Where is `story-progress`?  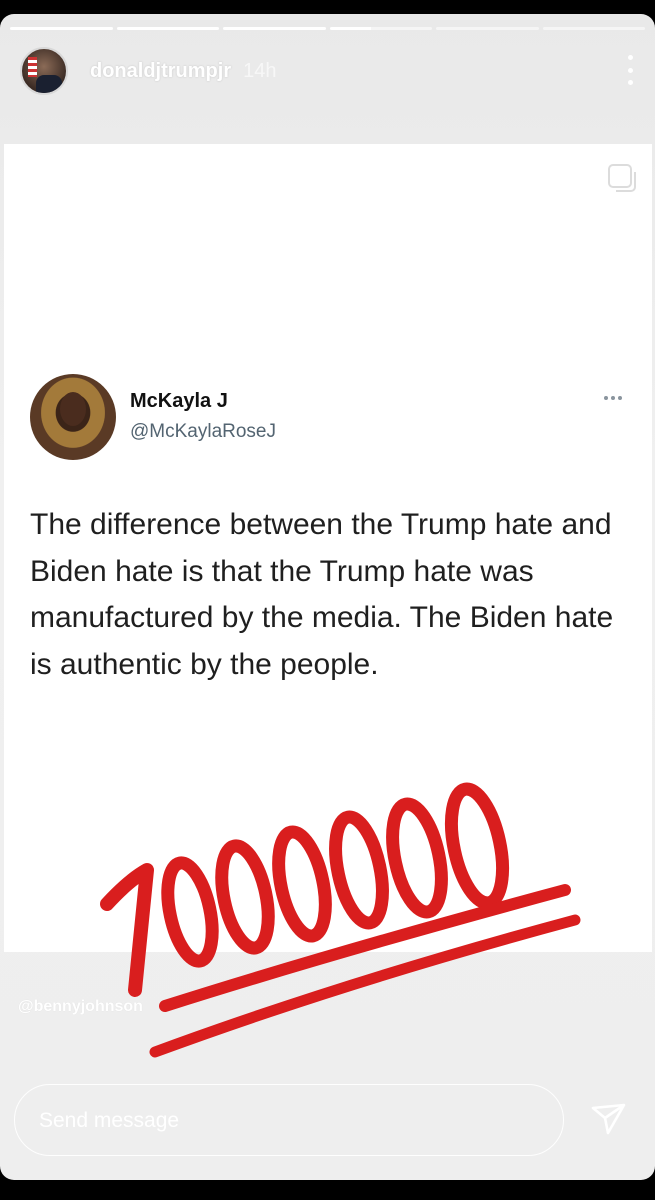
story-progress is located at coordinates (327, 28).